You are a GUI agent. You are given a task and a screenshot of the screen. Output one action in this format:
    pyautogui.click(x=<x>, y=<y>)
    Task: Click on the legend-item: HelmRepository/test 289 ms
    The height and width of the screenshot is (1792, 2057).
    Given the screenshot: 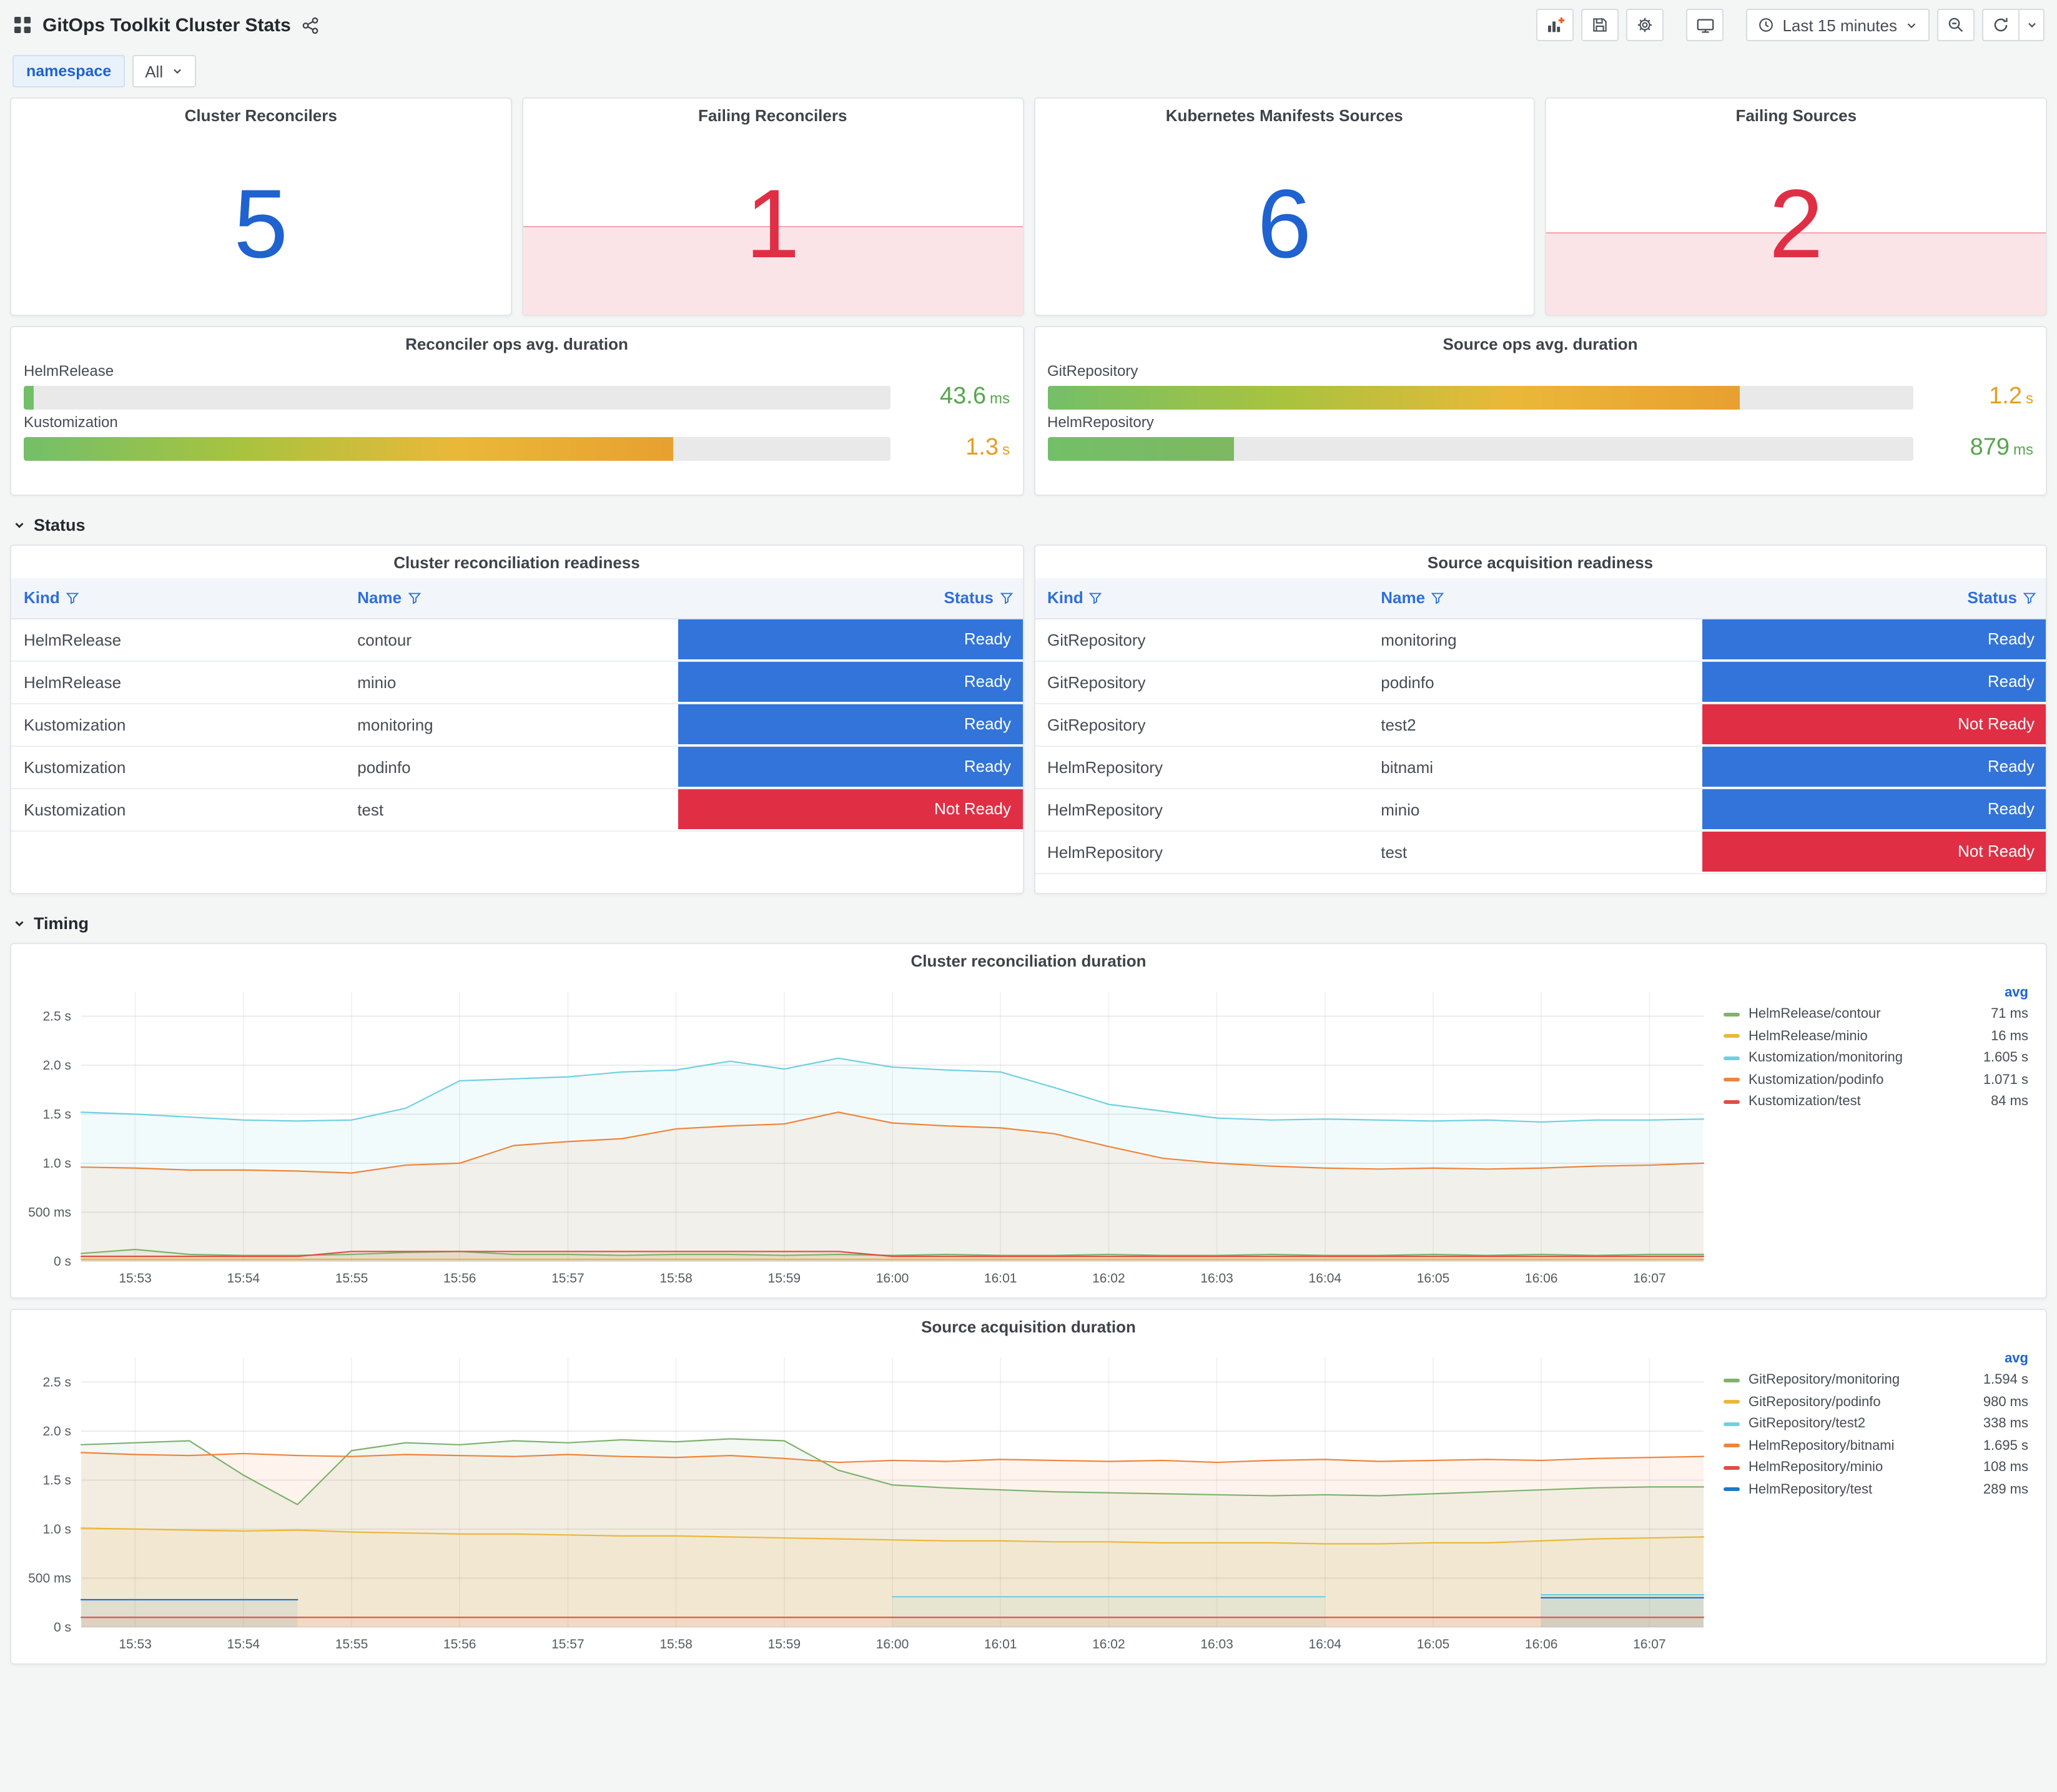 What is the action you would take?
    pyautogui.click(x=1876, y=1489)
    